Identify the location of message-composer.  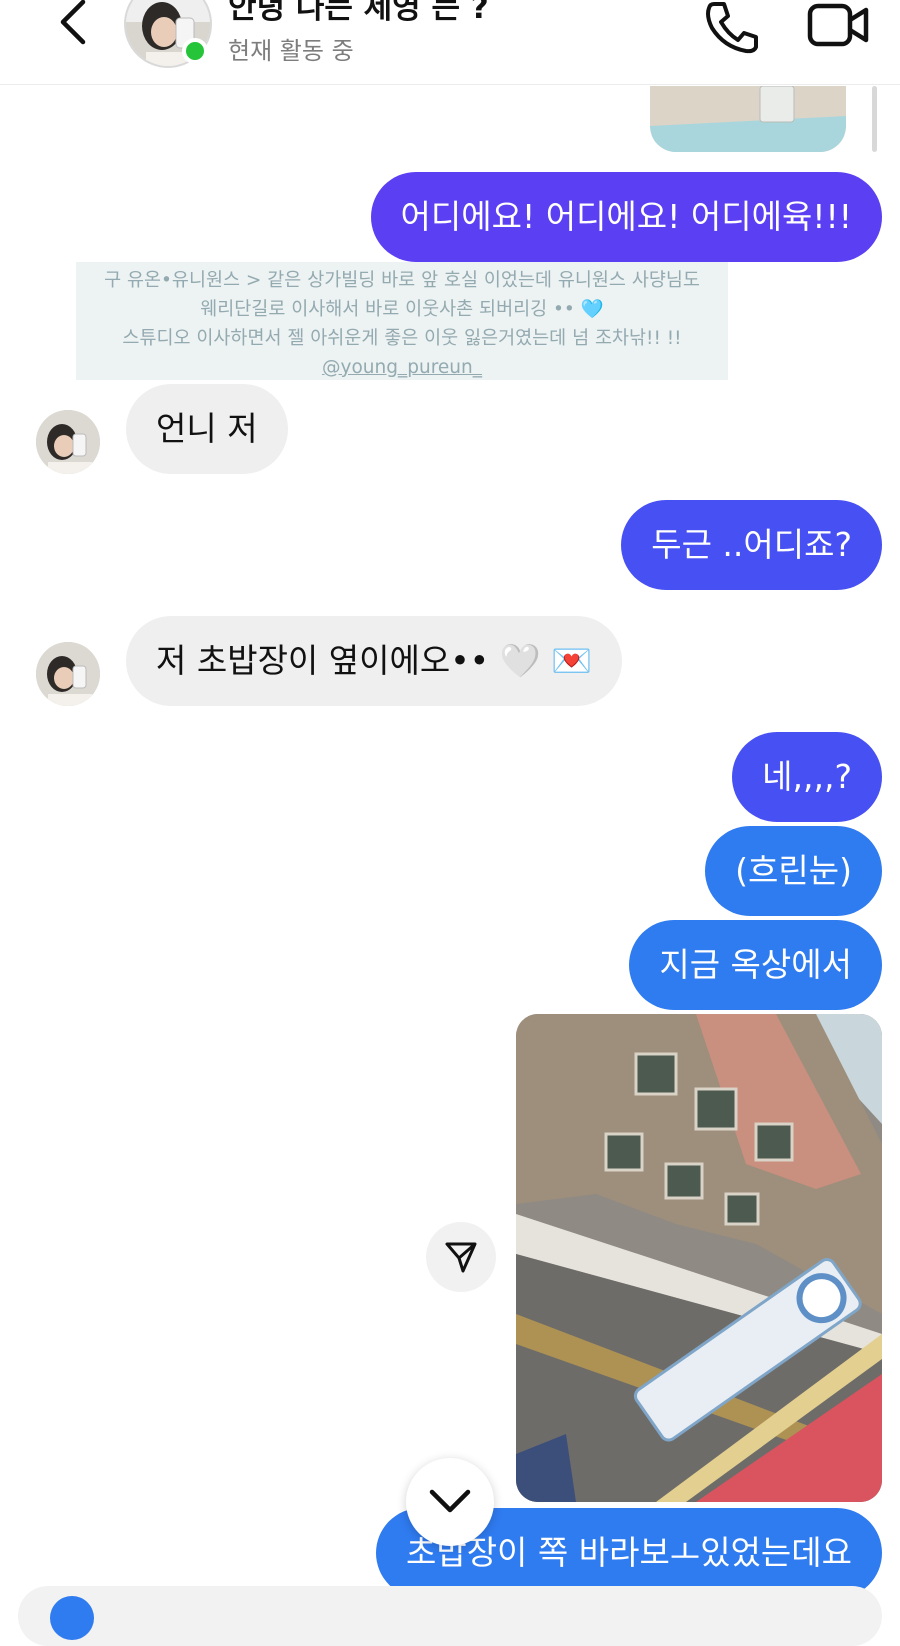
(450, 1616).